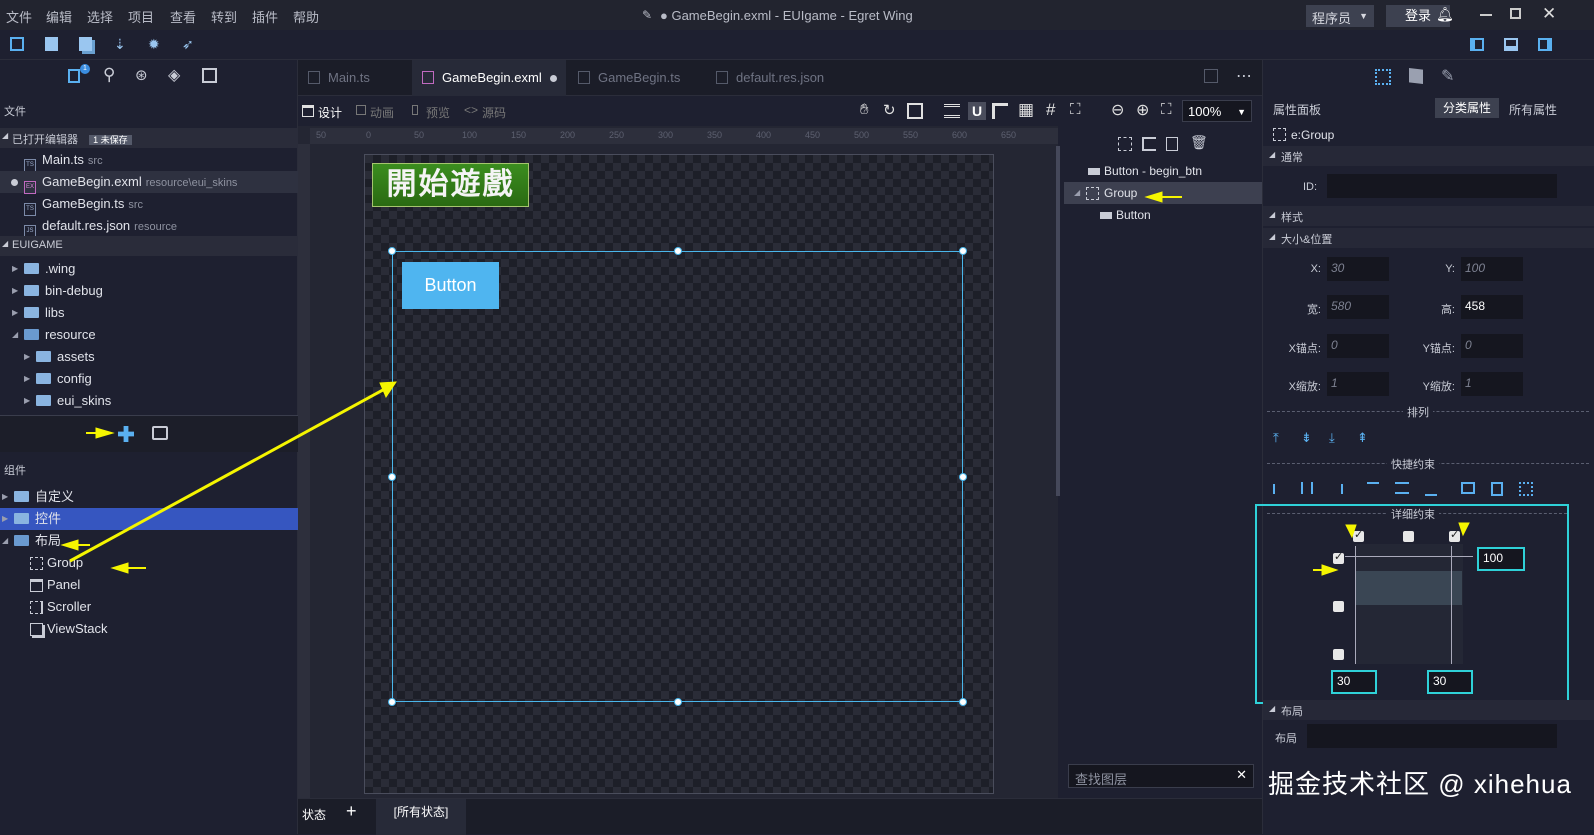  Describe the element at coordinates (1420, 784) in the screenshot. I see `watermark: 掘金技术社区 @ xihehua` at that location.